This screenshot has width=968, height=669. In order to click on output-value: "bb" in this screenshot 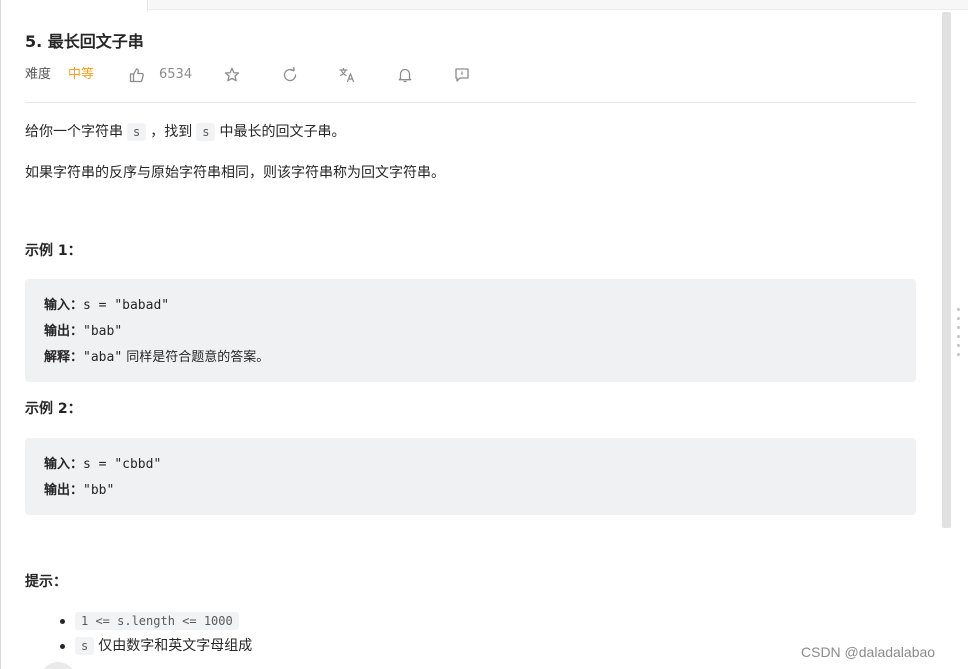, I will do `click(99, 490)`.